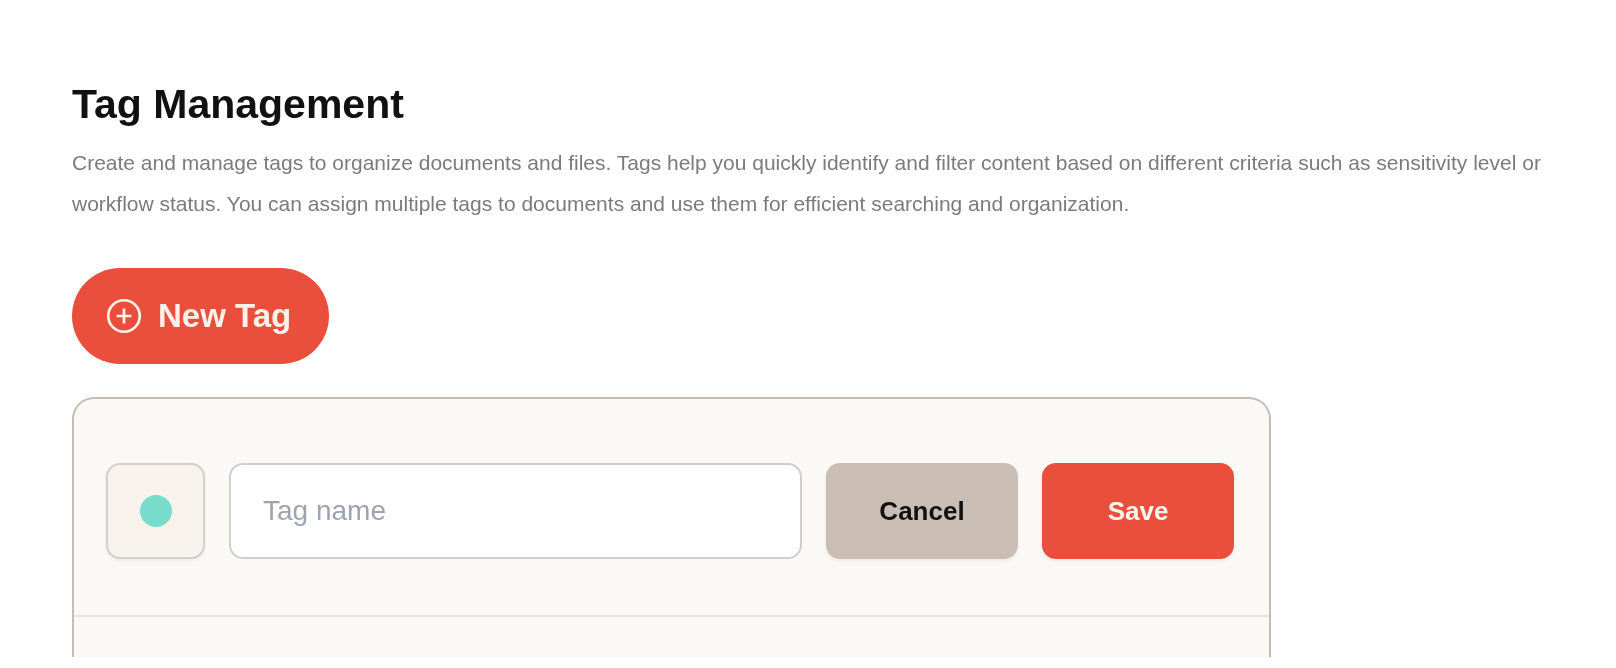  Describe the element at coordinates (155, 511) in the screenshot. I see `color-picker-button` at that location.